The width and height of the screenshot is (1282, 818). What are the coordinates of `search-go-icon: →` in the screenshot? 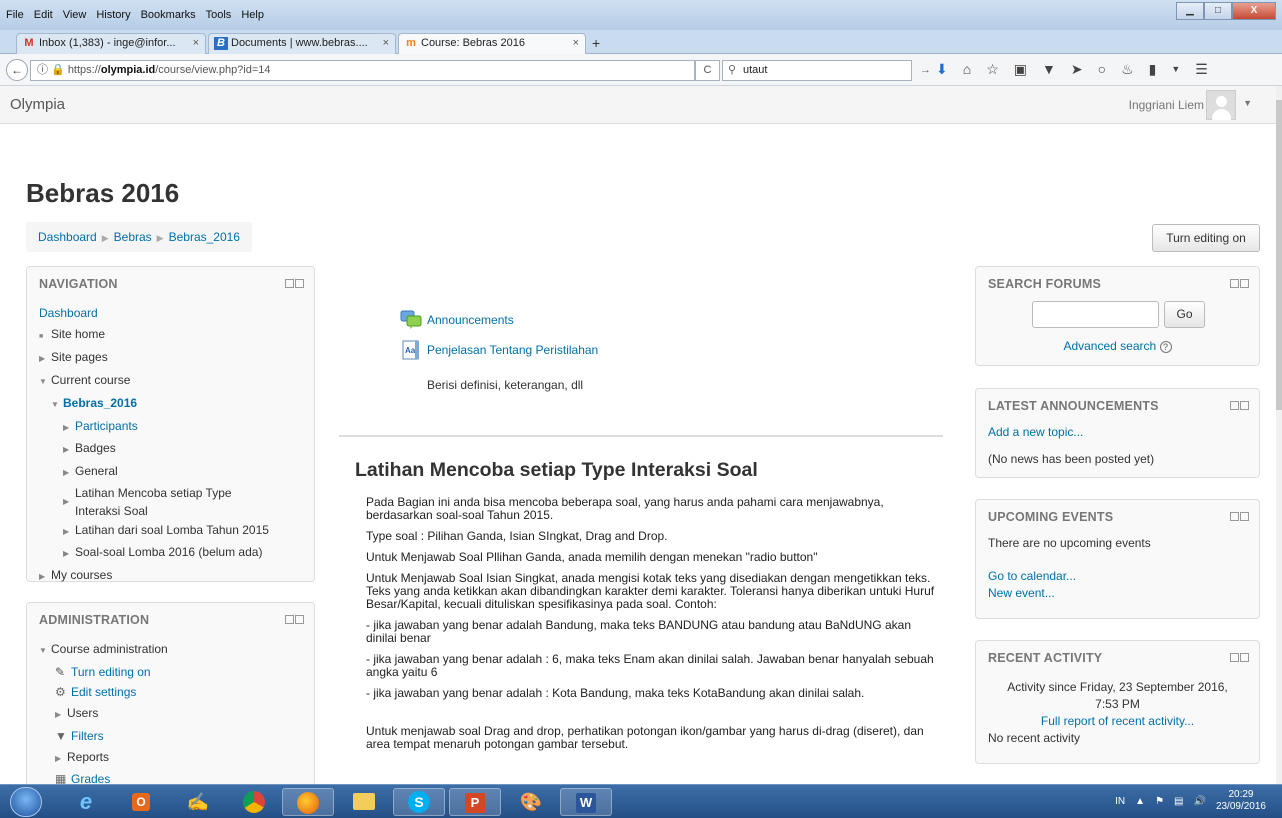 It's located at (925, 70).